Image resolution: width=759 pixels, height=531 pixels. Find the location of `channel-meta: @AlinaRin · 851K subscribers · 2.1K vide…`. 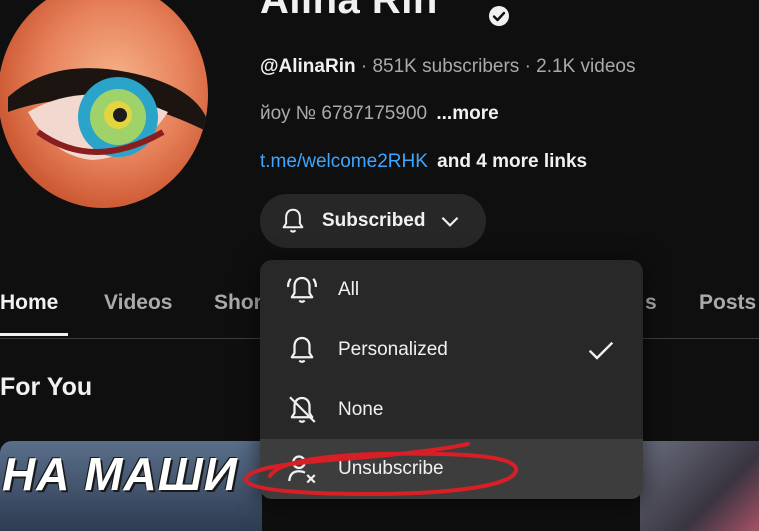

channel-meta: @AlinaRin · 851K subscribers · 2.1K vide… is located at coordinates (447, 67).